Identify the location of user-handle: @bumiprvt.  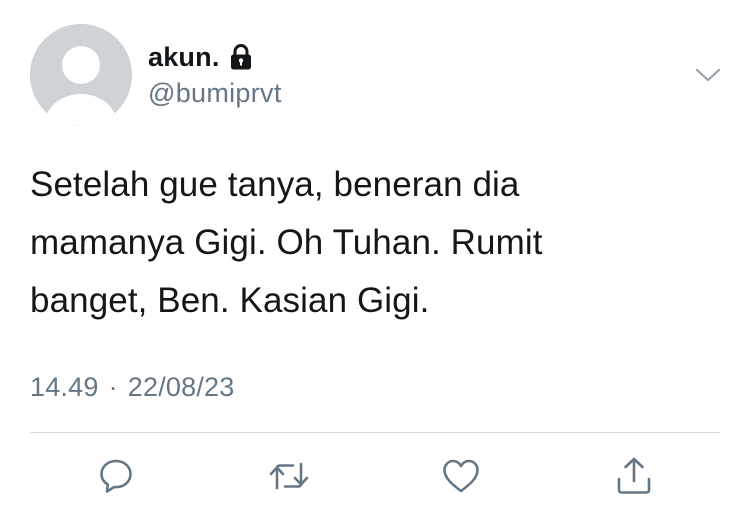
(215, 93).